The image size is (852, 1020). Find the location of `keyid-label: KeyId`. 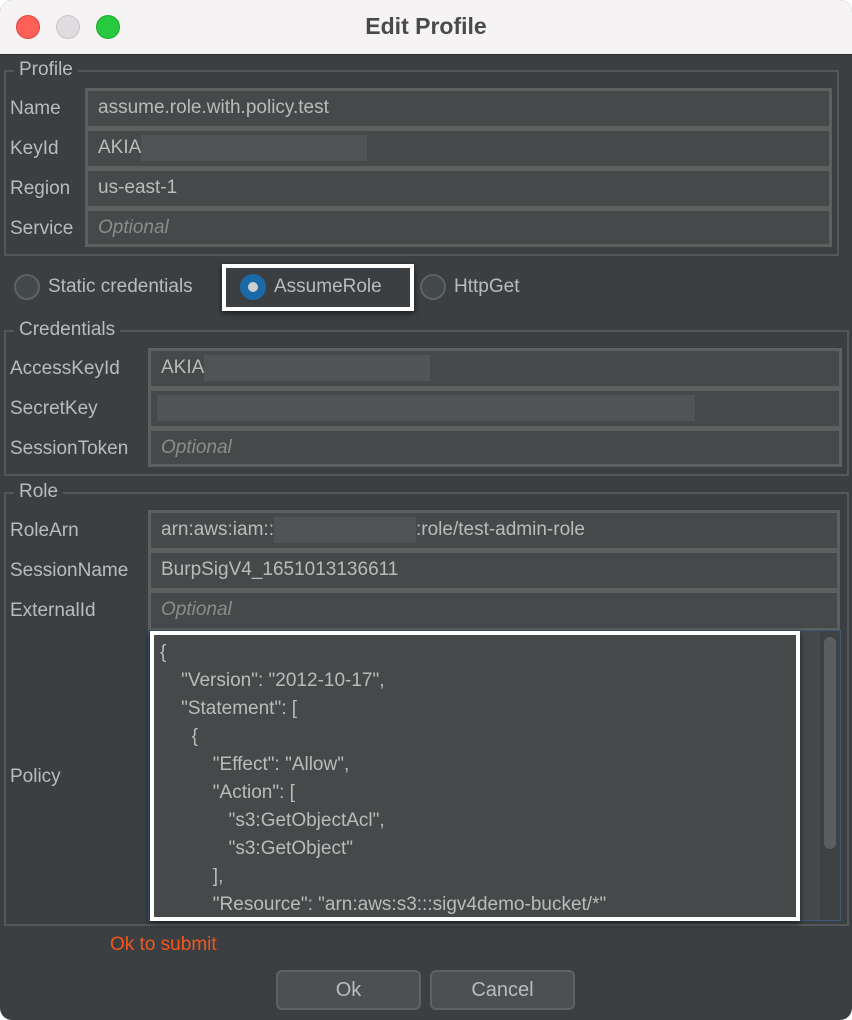

keyid-label: KeyId is located at coordinates (34, 148).